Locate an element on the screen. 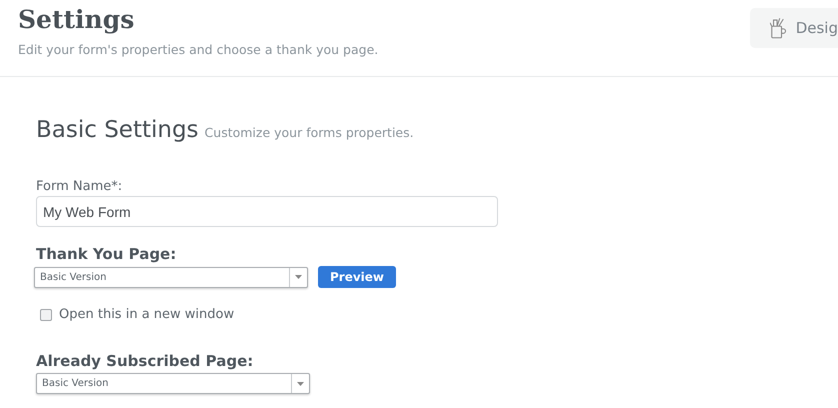  section-subtitle: Customize your forms properties. is located at coordinates (309, 132).